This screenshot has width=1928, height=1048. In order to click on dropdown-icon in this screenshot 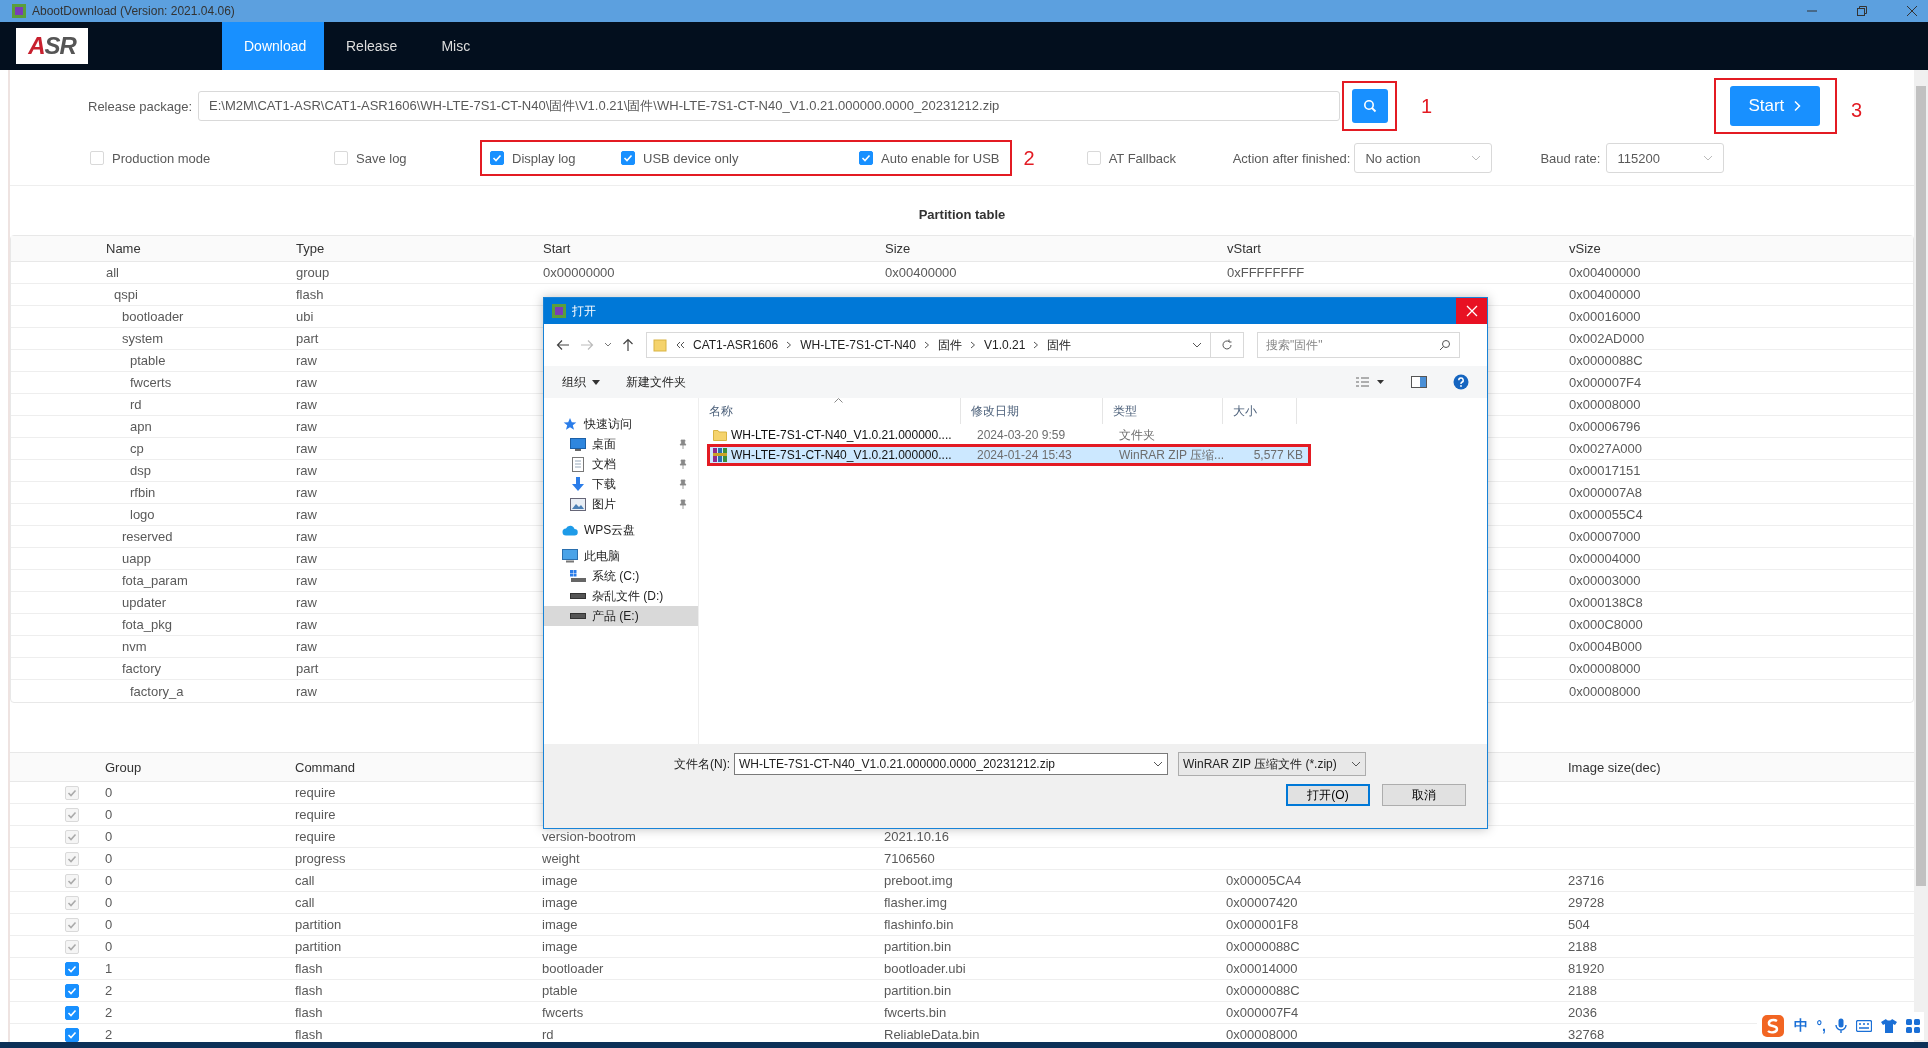, I will do `click(608, 345)`.